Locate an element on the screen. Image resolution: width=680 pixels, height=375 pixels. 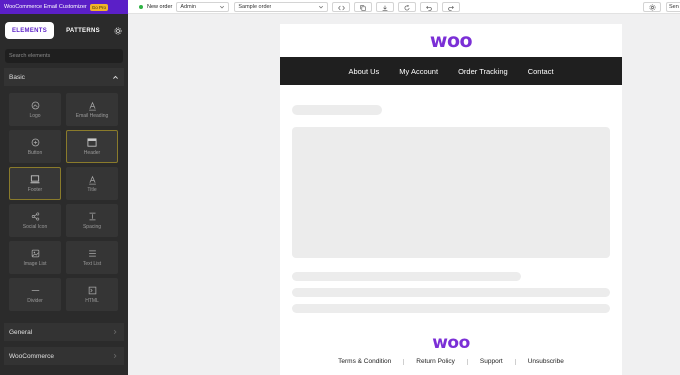
email-footer-logo: woo is located at coordinates (451, 343).